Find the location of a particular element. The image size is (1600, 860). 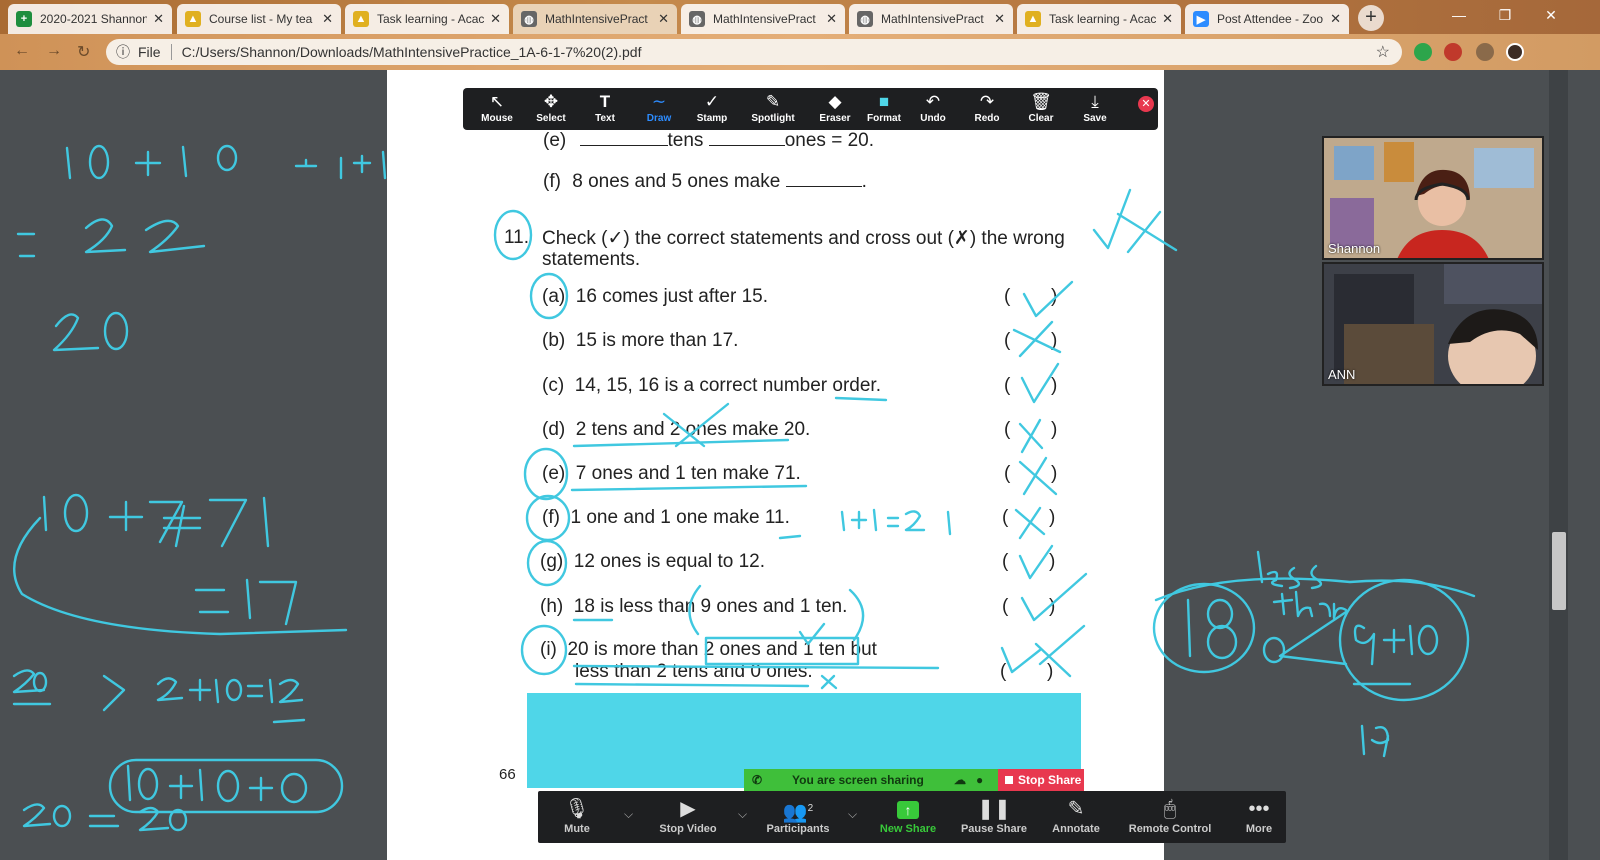

tool-label: Eraser is located at coordinates (835, 118).